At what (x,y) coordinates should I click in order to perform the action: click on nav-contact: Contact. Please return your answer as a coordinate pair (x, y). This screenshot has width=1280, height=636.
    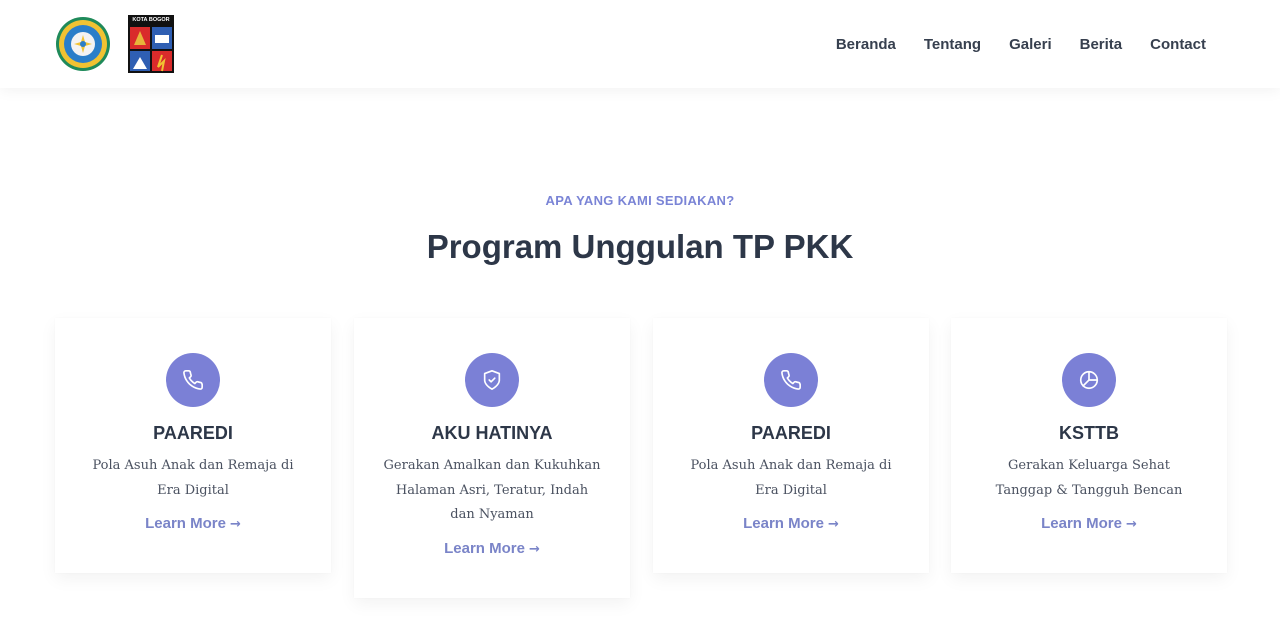
    Looking at the image, I should click on (1178, 44).